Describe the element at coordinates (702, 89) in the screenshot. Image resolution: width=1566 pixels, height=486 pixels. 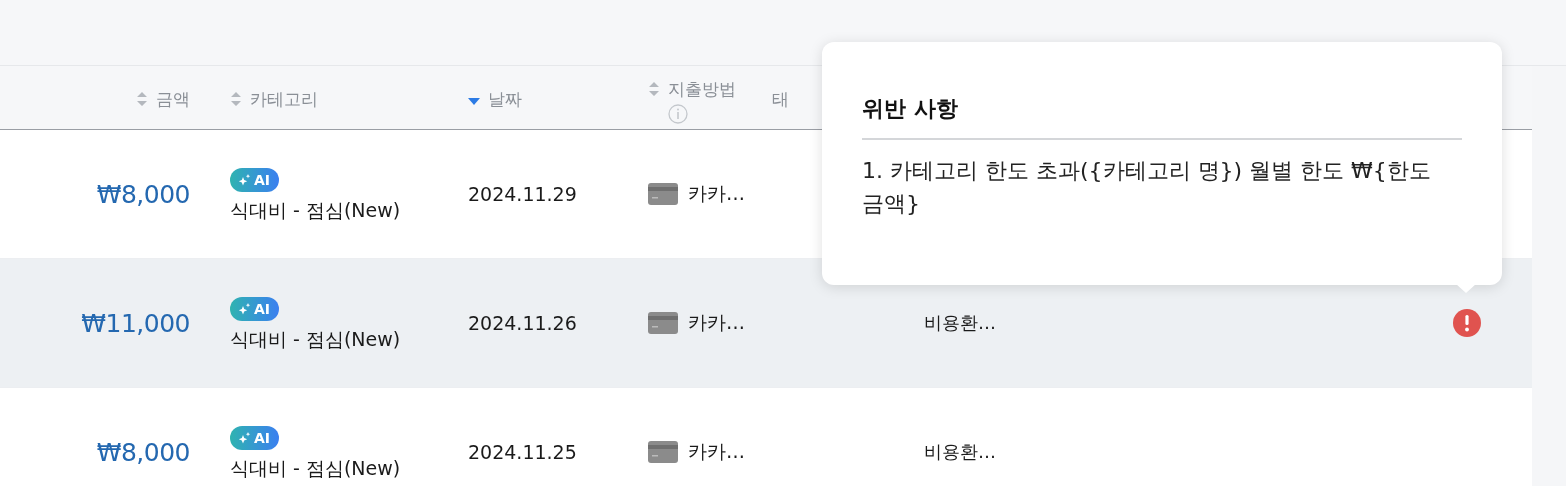
I see `column-header: 지출방법` at that location.